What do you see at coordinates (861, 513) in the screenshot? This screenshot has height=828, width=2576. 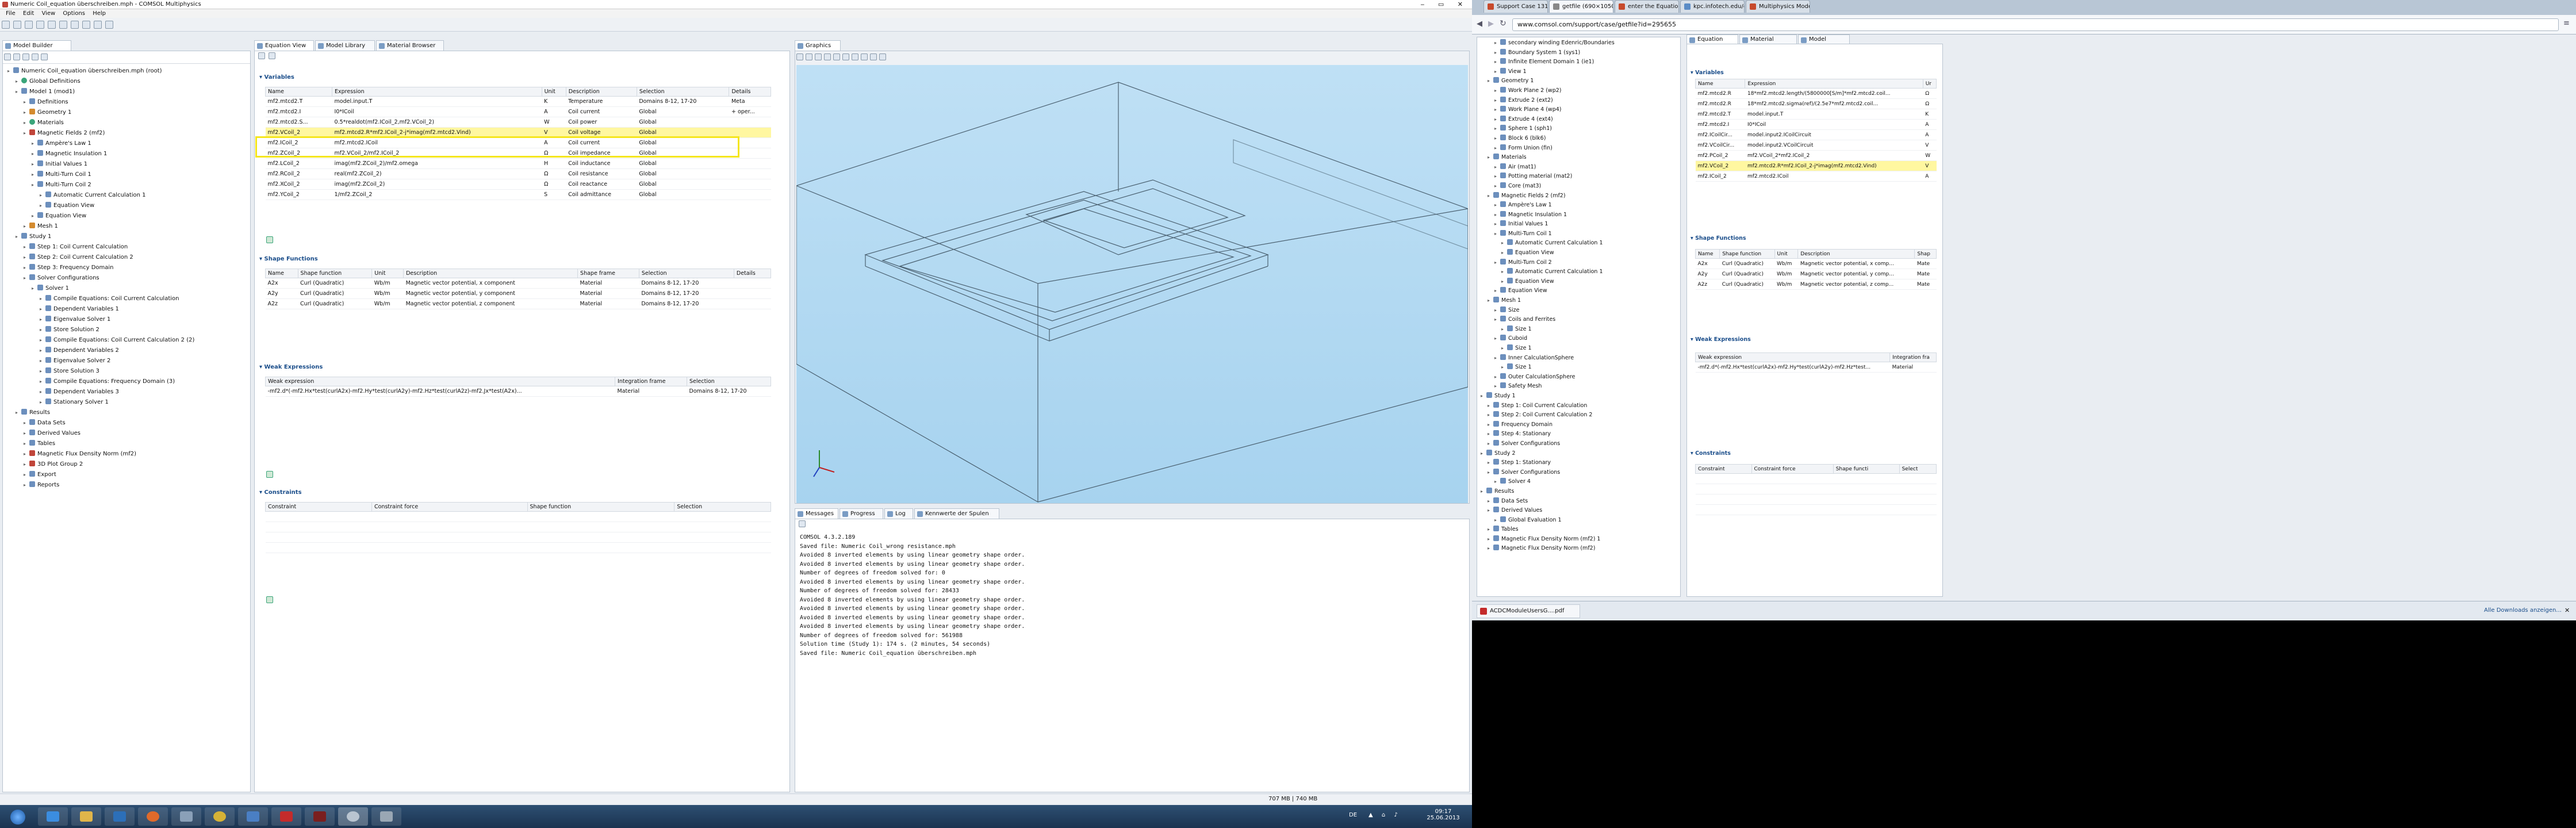 I see `tab-progress: Progress` at bounding box center [861, 513].